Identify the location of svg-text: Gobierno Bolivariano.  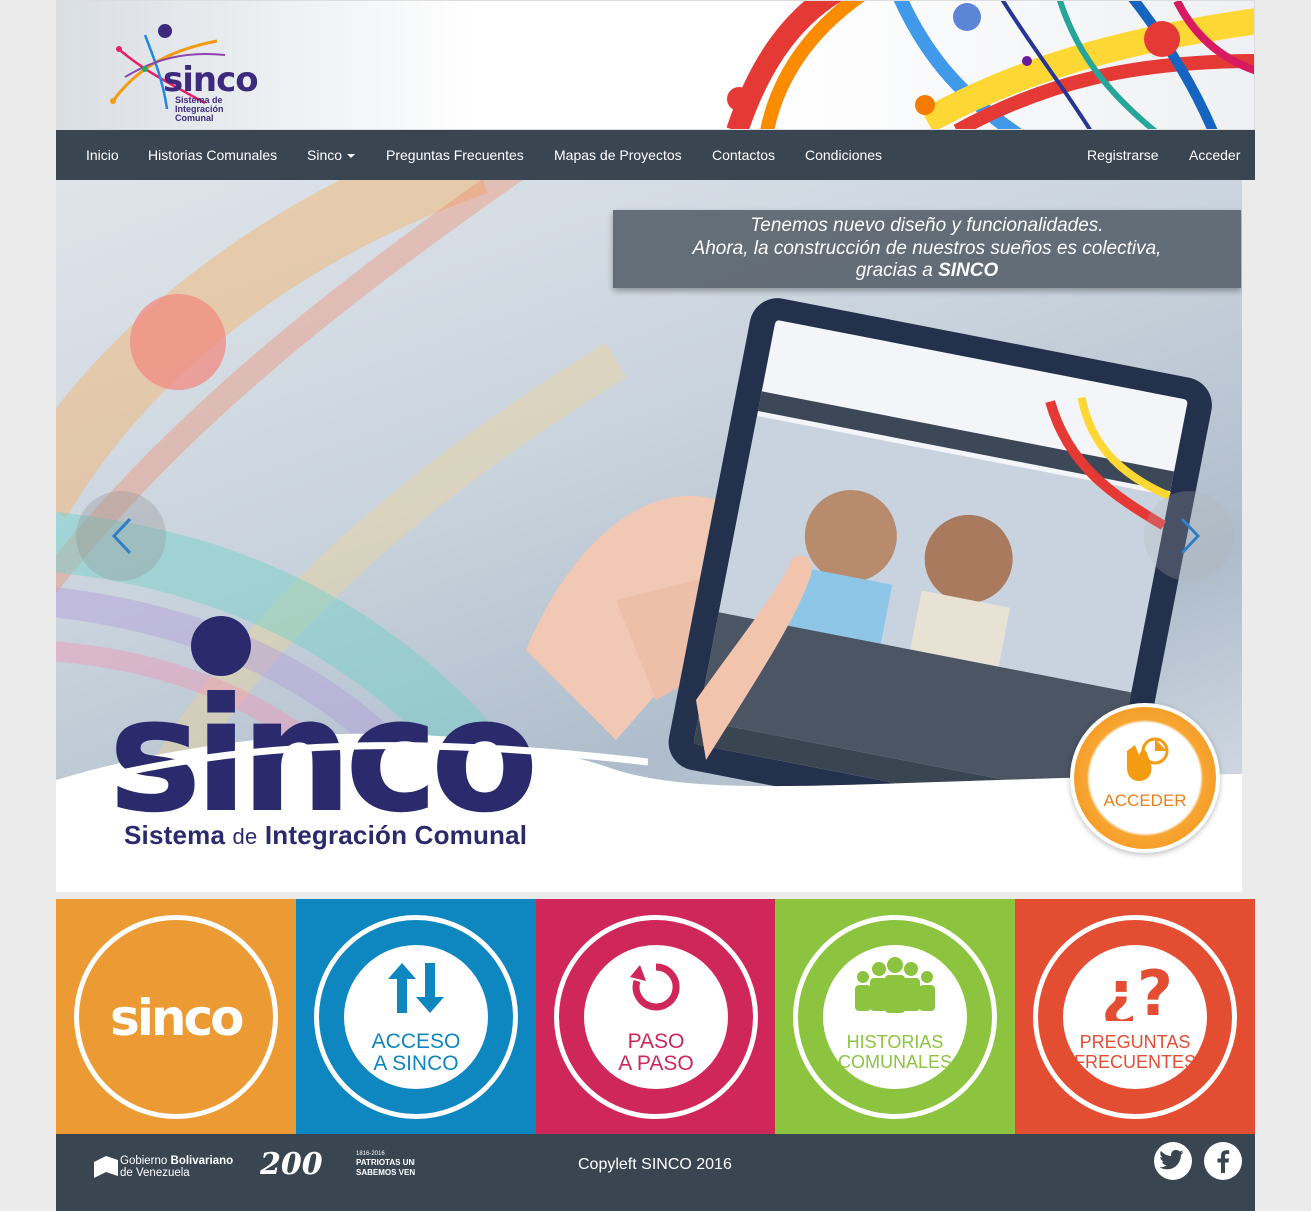
(176, 1161).